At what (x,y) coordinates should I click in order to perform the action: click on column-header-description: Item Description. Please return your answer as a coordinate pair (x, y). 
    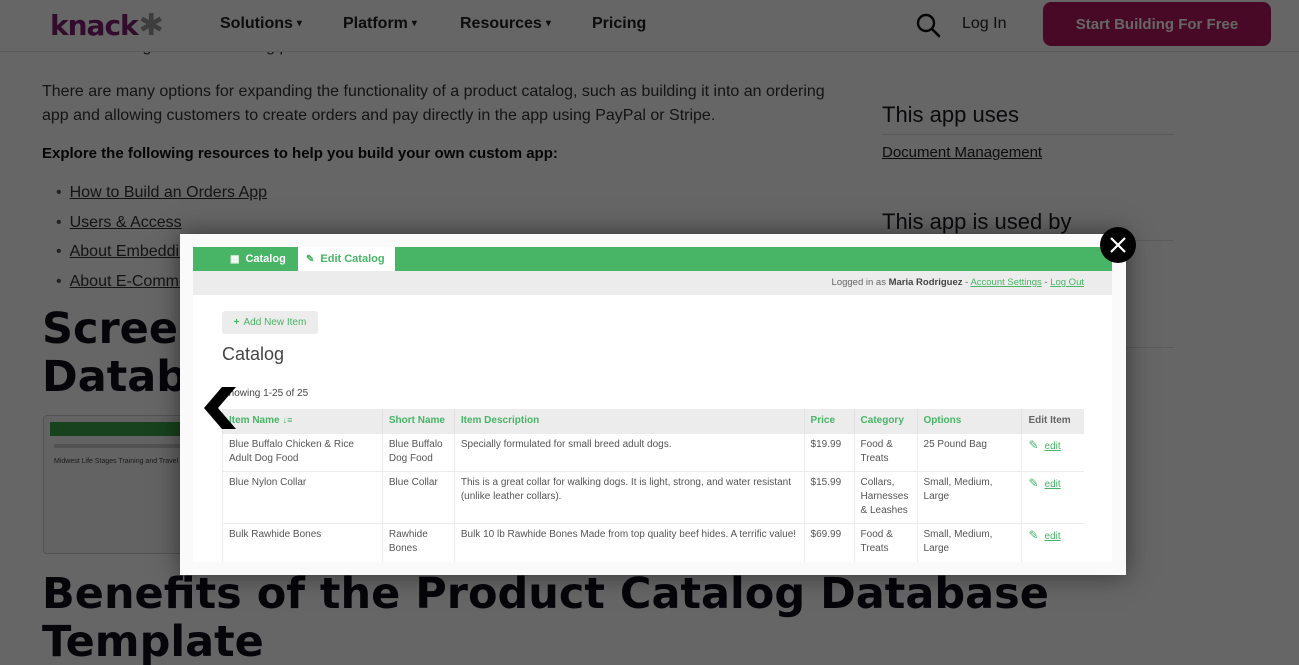
    Looking at the image, I should click on (629, 421).